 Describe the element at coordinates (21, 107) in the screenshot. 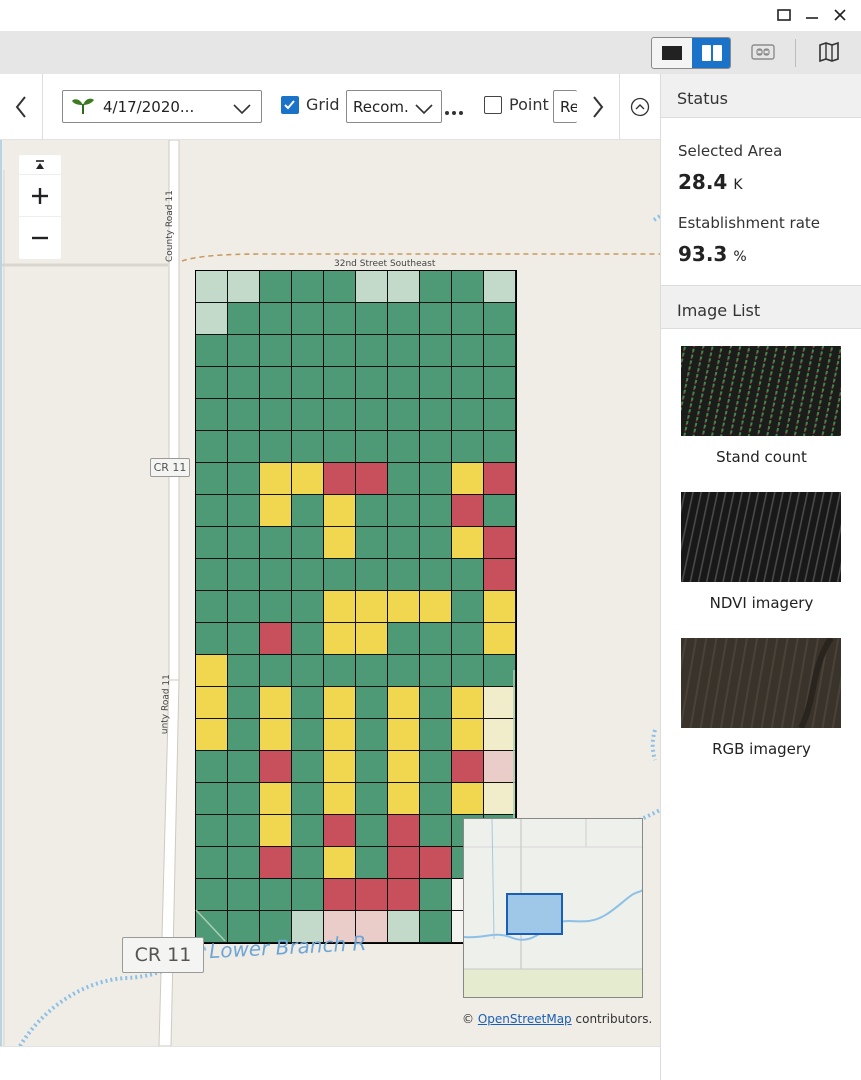

I see `previous-button` at that location.